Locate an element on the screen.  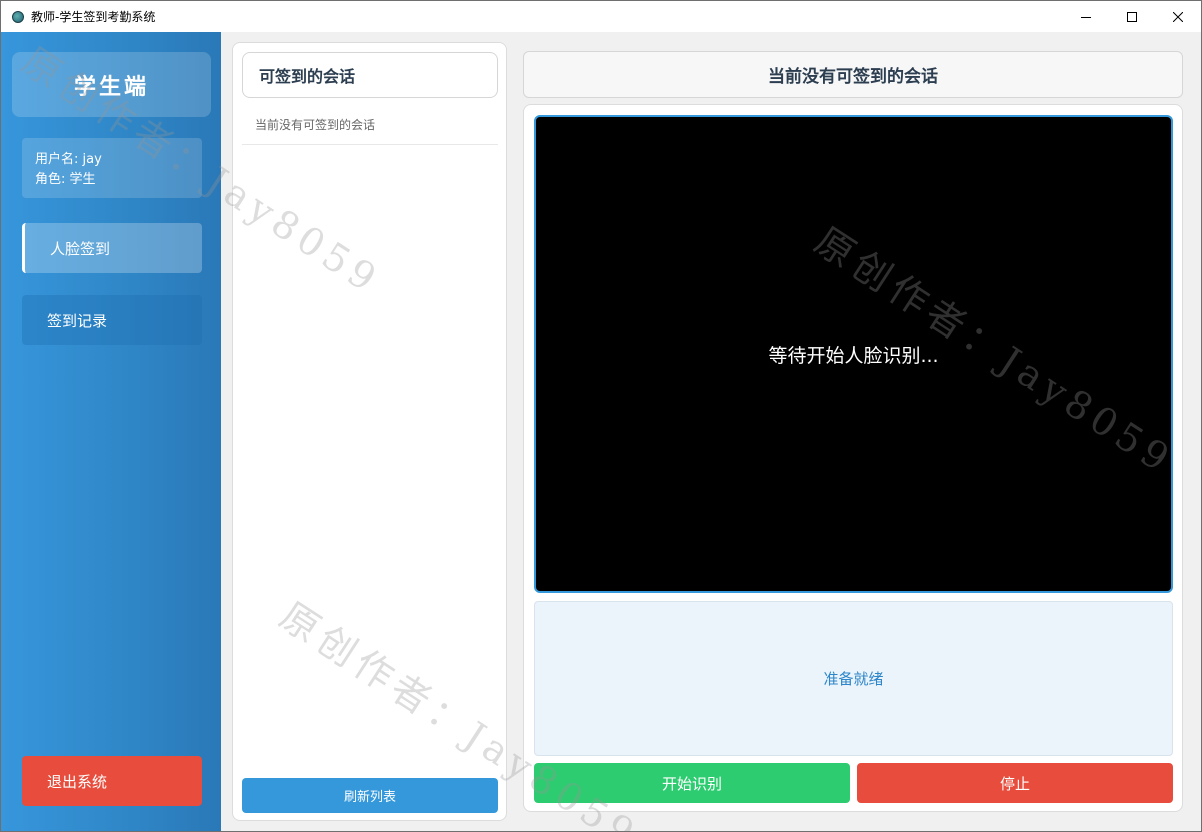
sessions-title: 可签到的会话 is located at coordinates (370, 75).